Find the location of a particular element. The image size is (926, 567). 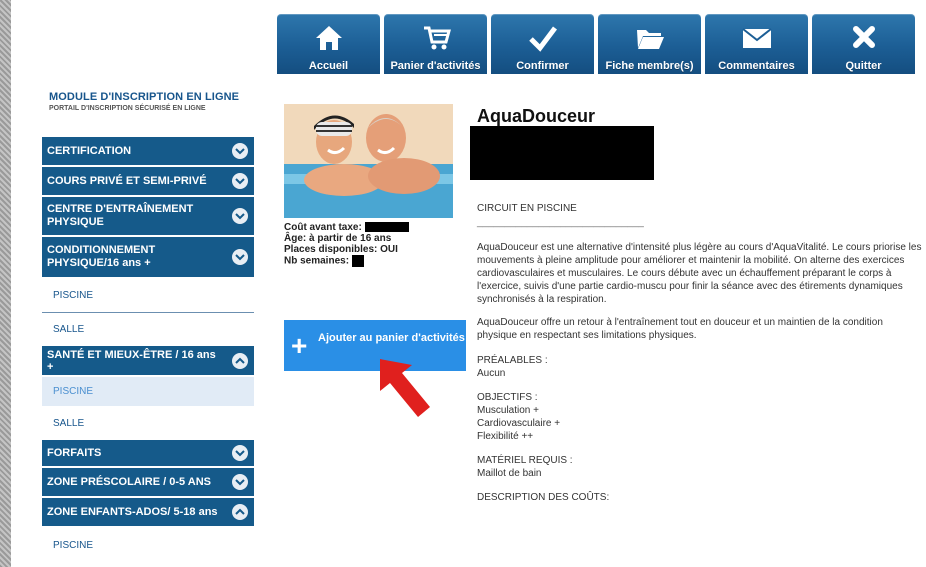

sidebar-category-conditionnement: CONDITIONNEMENT PHYSIQUE/16 ans + is located at coordinates (148, 258).